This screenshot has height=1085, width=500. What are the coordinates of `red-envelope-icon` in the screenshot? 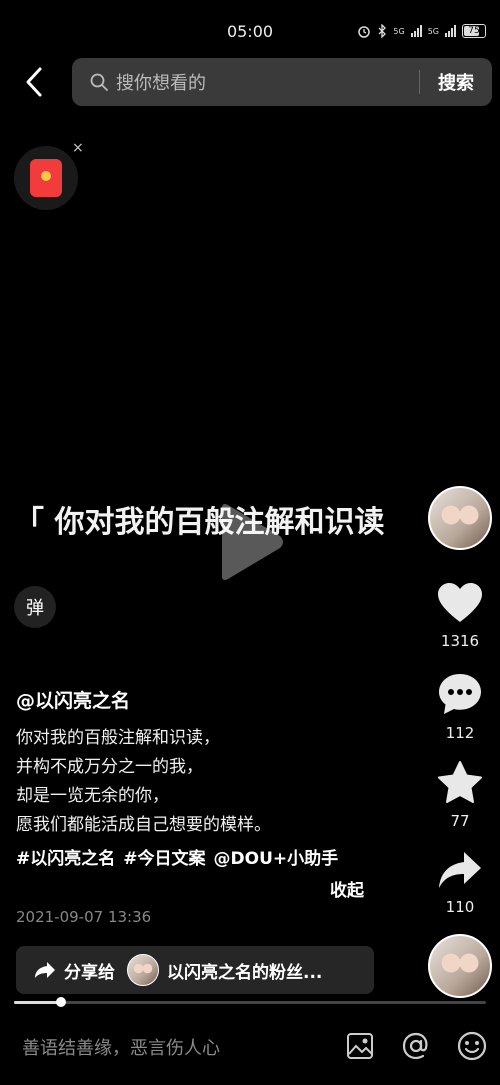 It's located at (46, 178).